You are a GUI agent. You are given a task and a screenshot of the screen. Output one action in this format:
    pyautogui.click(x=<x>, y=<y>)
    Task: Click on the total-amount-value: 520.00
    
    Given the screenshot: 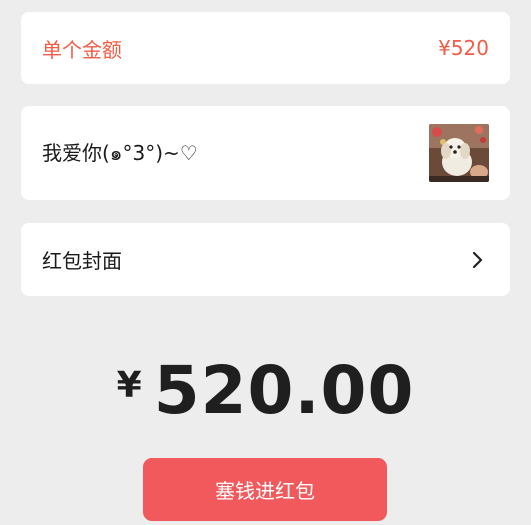 What is the action you would take?
    pyautogui.click(x=284, y=390)
    